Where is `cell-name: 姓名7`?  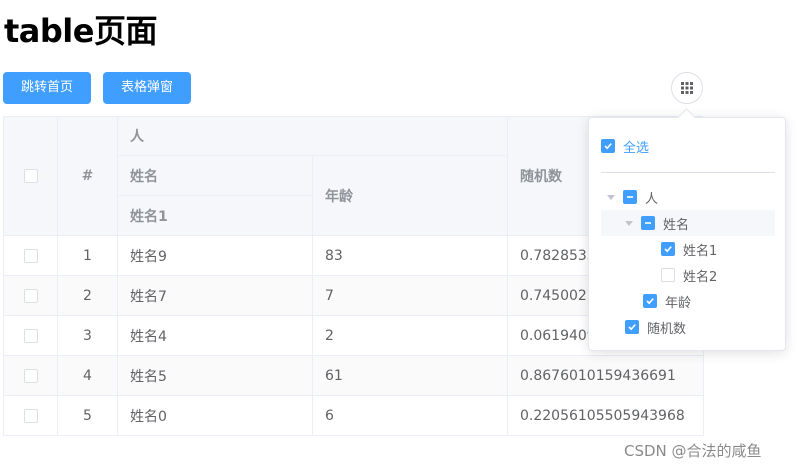 cell-name: 姓名7 is located at coordinates (215, 296).